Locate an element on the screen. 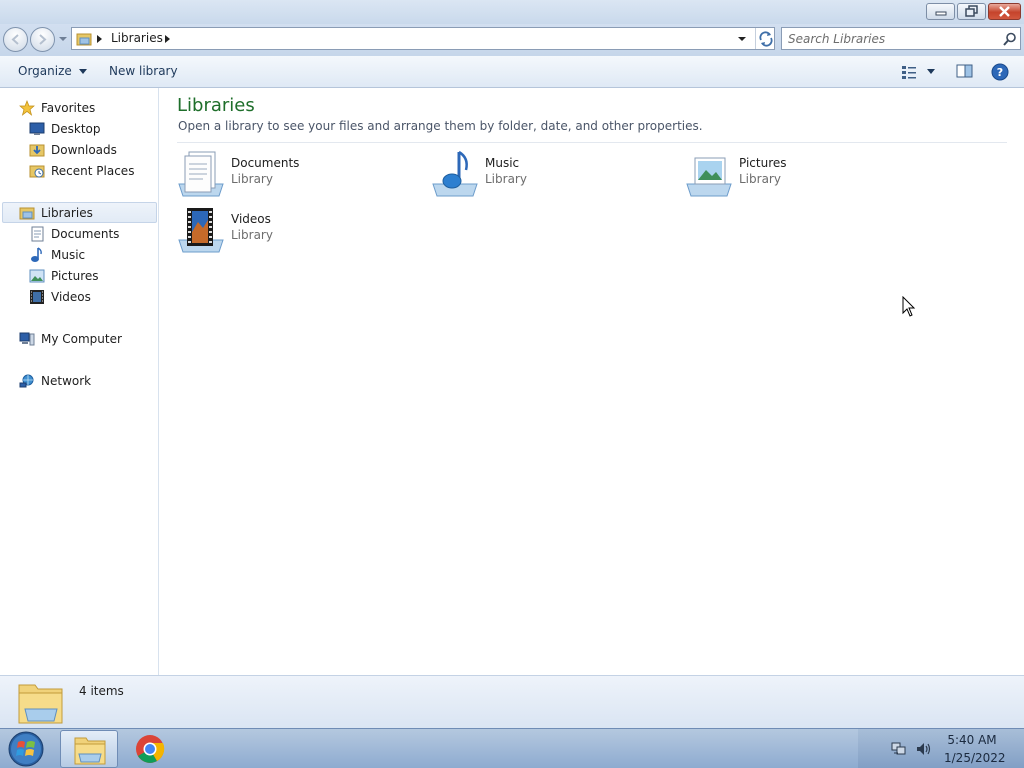 Image resolution: width=1024 pixels, height=768 pixels. sidebar-item-videos: Videos is located at coordinates (60, 296).